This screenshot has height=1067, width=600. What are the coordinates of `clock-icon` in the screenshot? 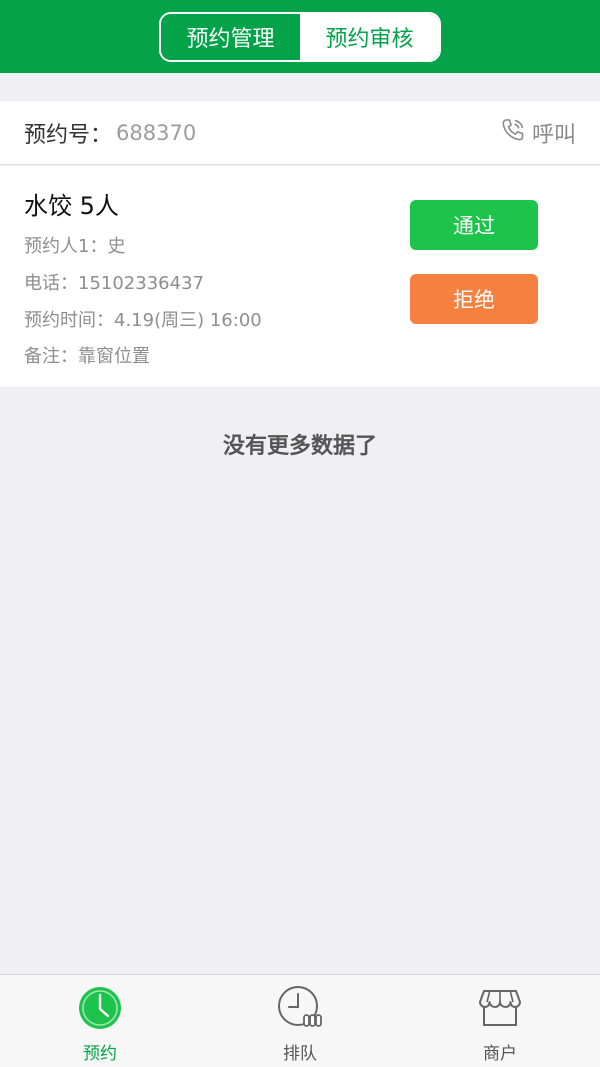 It's located at (100, 1008).